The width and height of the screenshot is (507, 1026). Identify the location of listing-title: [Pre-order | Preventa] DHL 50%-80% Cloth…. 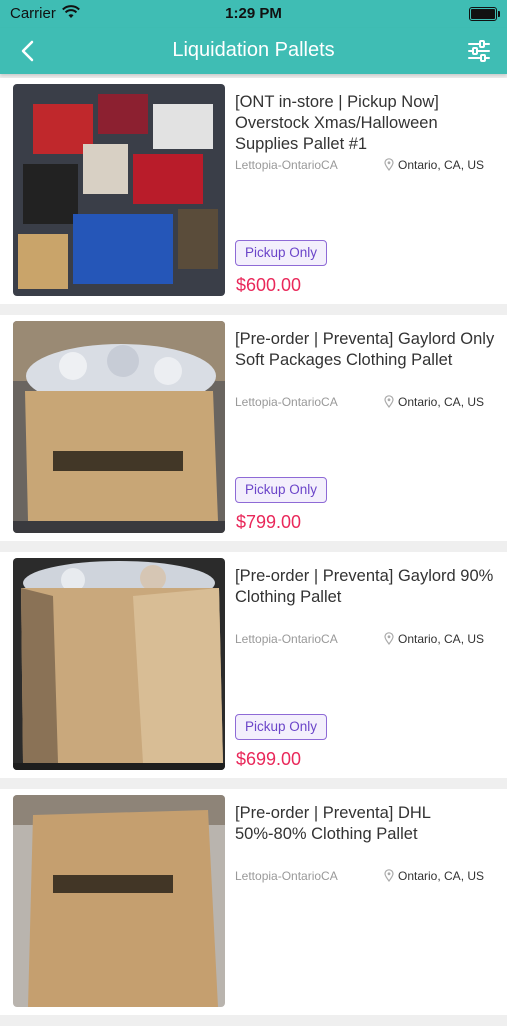
(366, 824).